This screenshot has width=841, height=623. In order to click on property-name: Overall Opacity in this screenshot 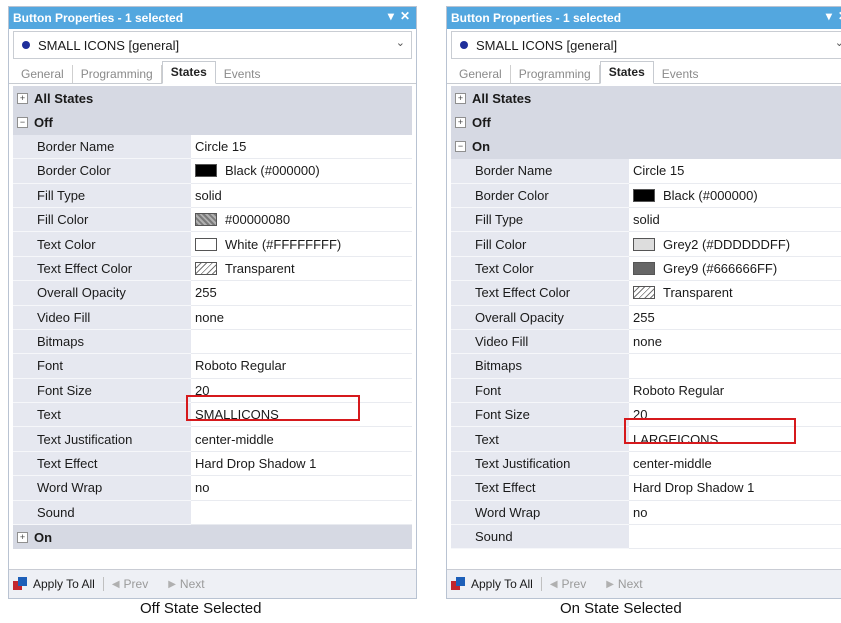, I will do `click(102, 293)`.